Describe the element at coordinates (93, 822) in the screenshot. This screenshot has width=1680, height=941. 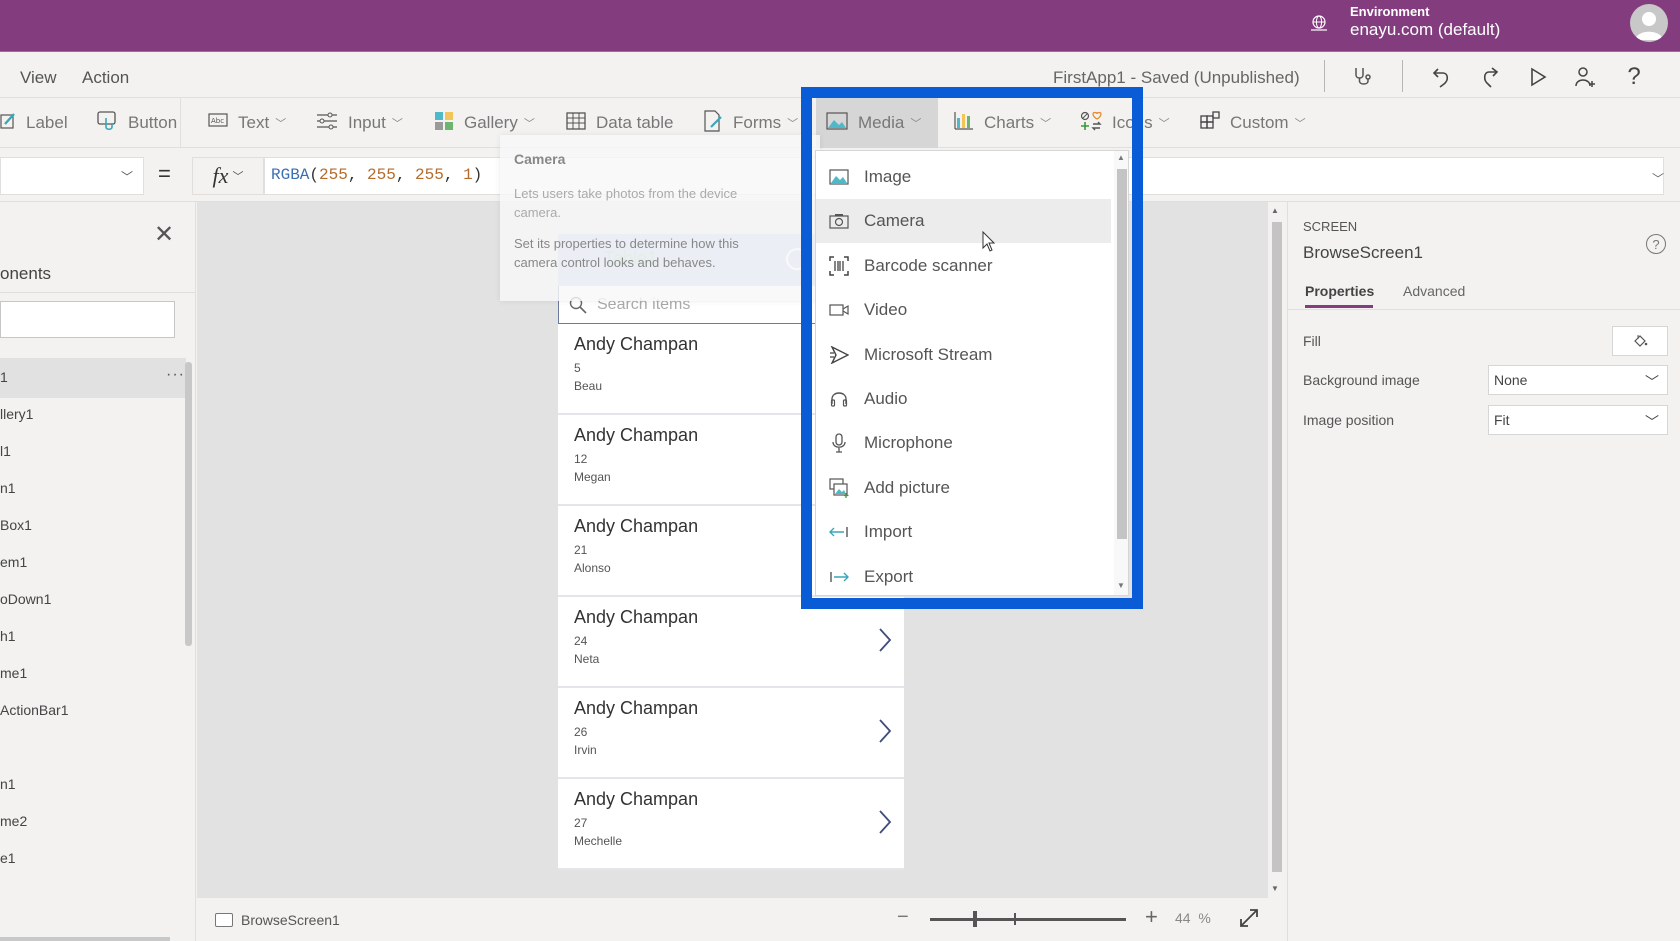
I see `tree-item: me2` at that location.